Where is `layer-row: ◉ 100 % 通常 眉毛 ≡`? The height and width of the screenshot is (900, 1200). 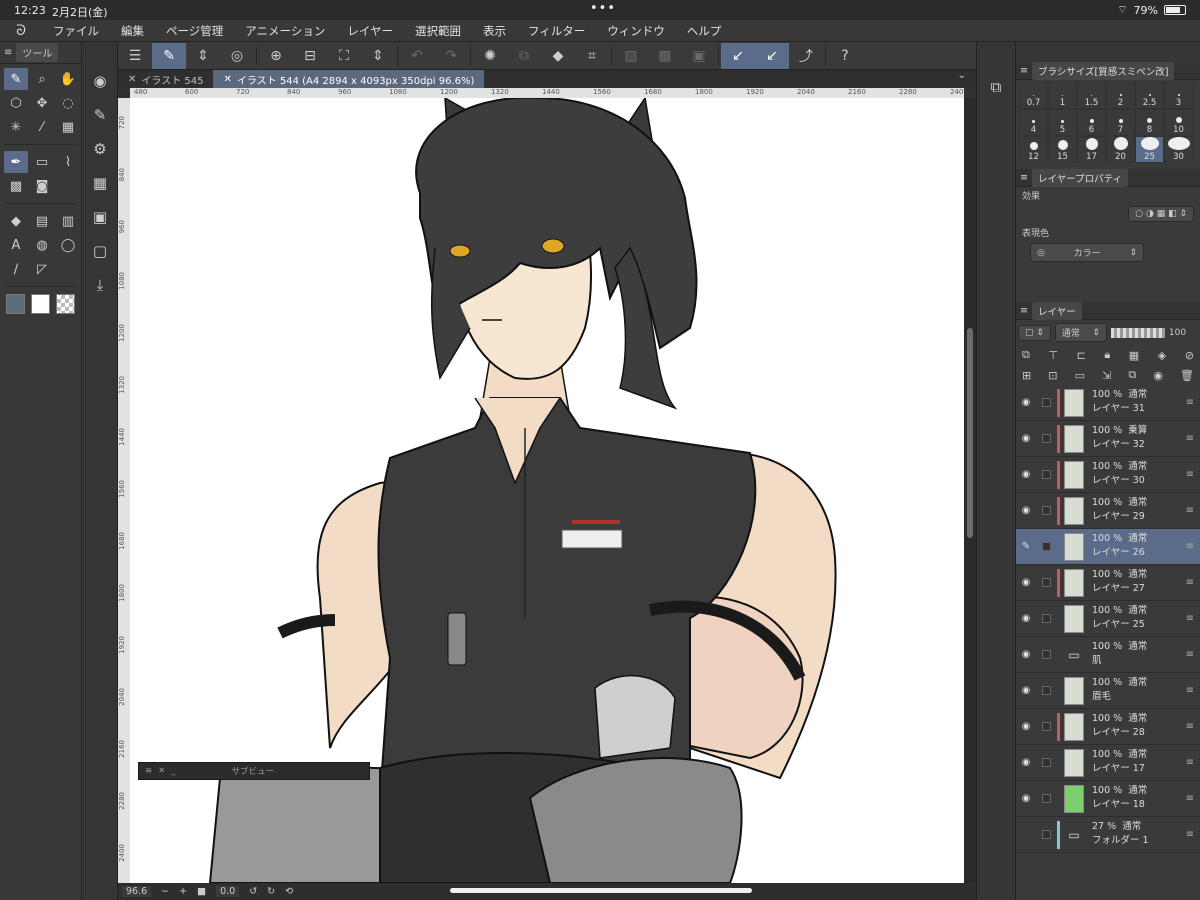 layer-row: ◉ 100 % 通常 眉毛 ≡ is located at coordinates (1108, 691).